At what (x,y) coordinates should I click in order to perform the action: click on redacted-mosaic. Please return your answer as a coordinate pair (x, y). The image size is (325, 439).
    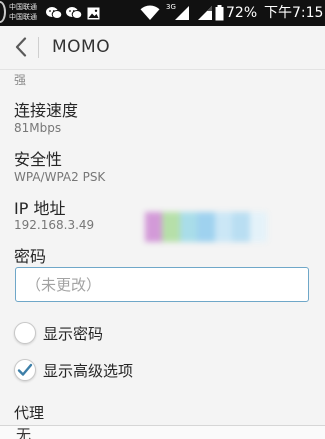
    Looking at the image, I should click on (206, 227).